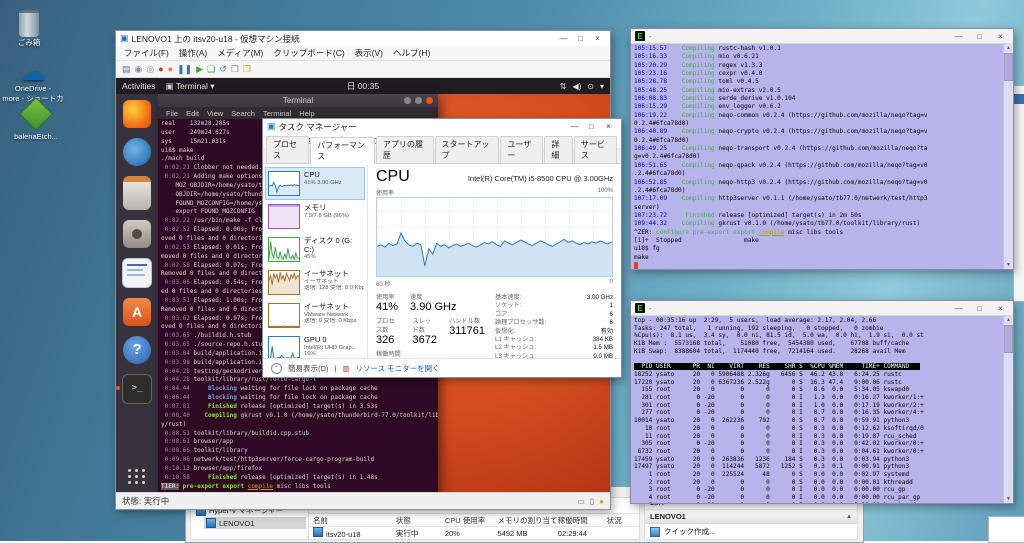  What do you see at coordinates (407, 100) in the screenshot?
I see `minimize-icon` at bounding box center [407, 100].